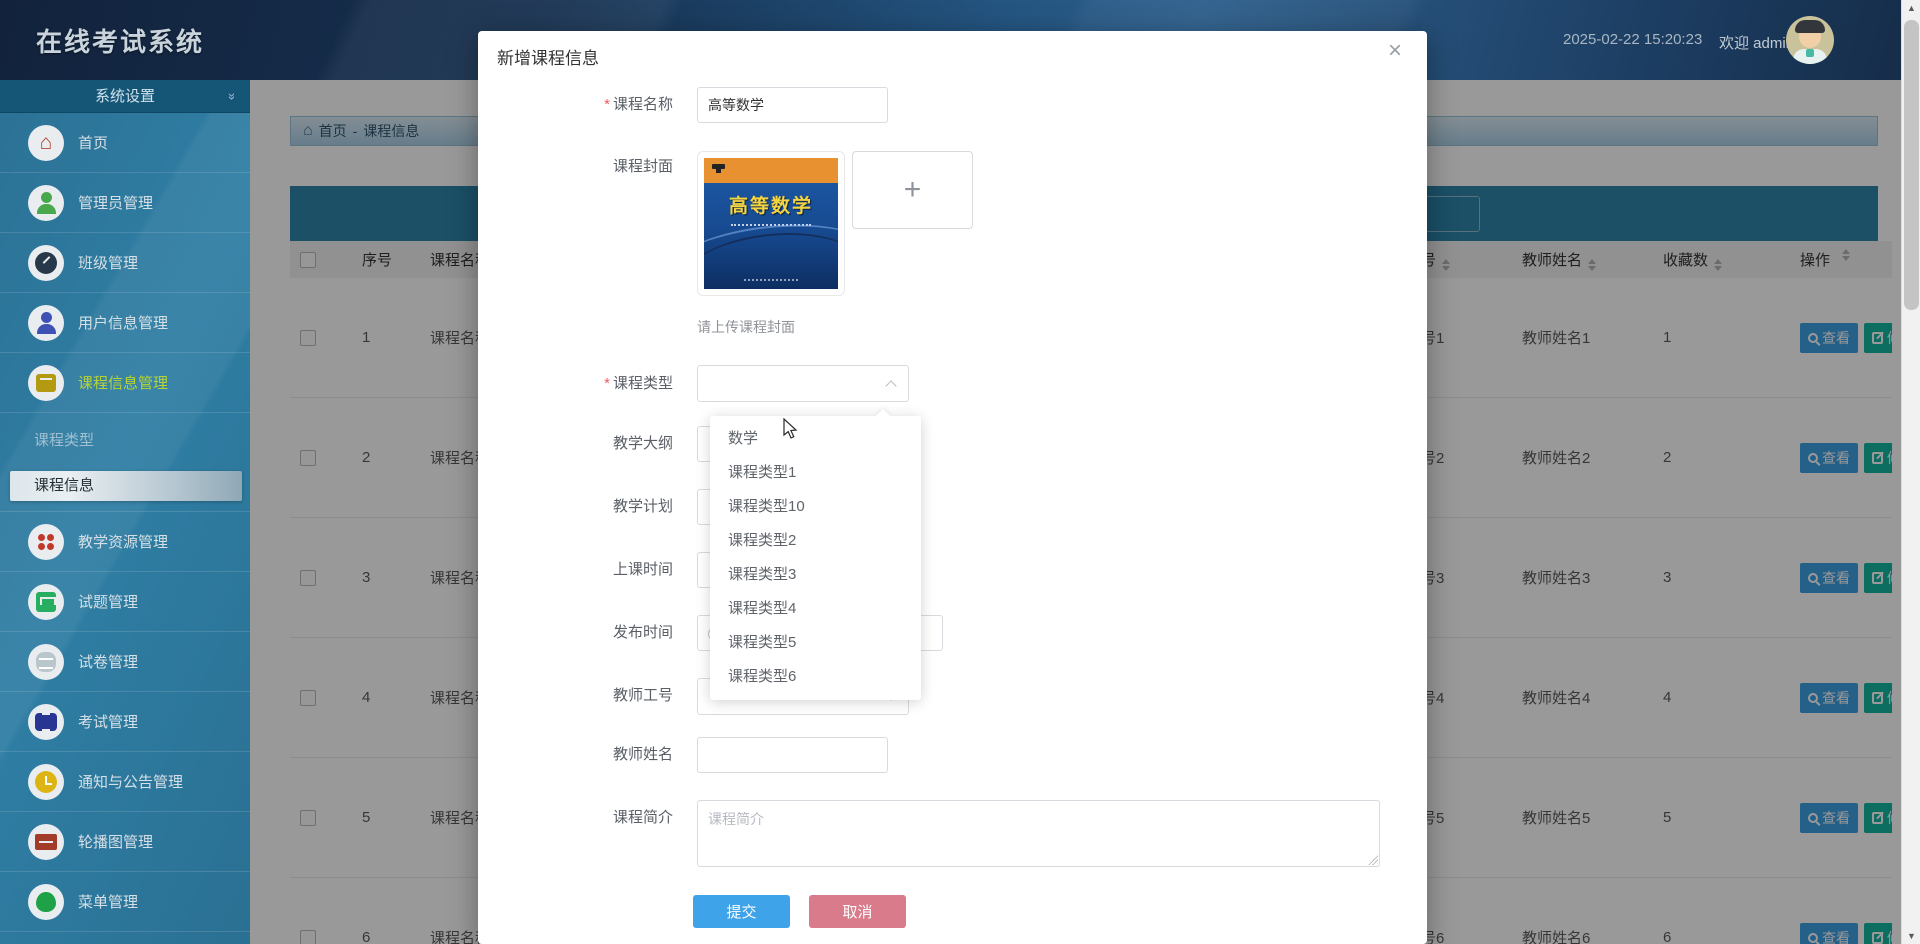  Describe the element at coordinates (548, 58) in the screenshot. I see `modal-title: 新增课程信息` at that location.